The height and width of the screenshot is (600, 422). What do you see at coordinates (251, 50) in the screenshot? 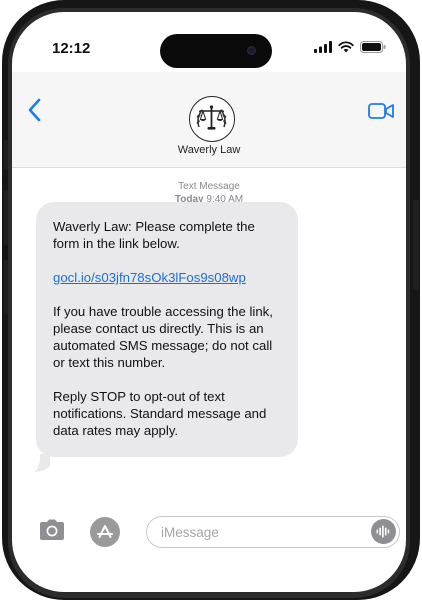
I see `front-camera` at bounding box center [251, 50].